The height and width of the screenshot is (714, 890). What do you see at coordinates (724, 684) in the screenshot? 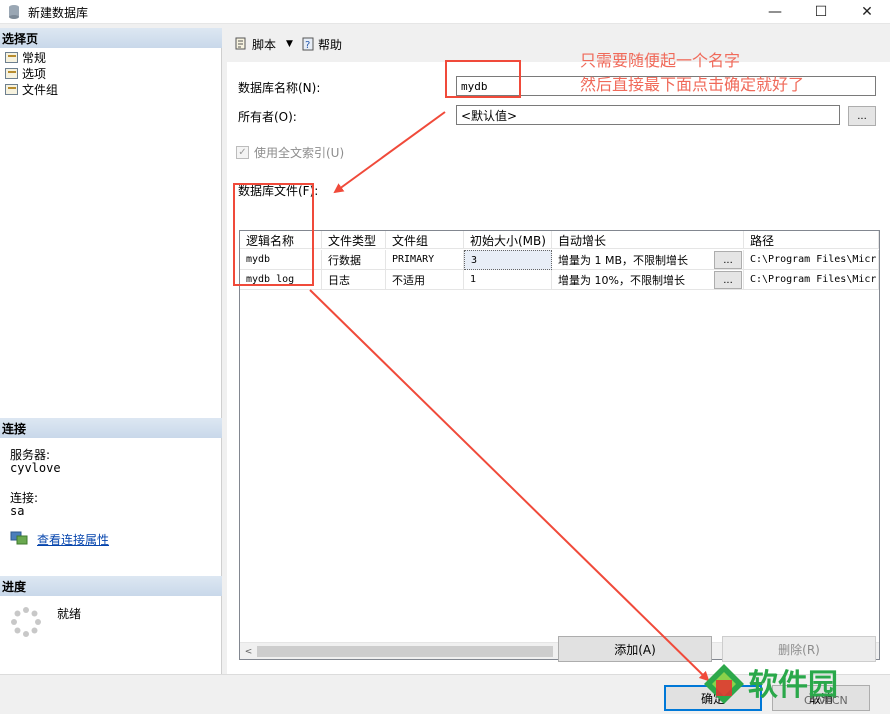
I see `watermark-logo-icon` at bounding box center [724, 684].